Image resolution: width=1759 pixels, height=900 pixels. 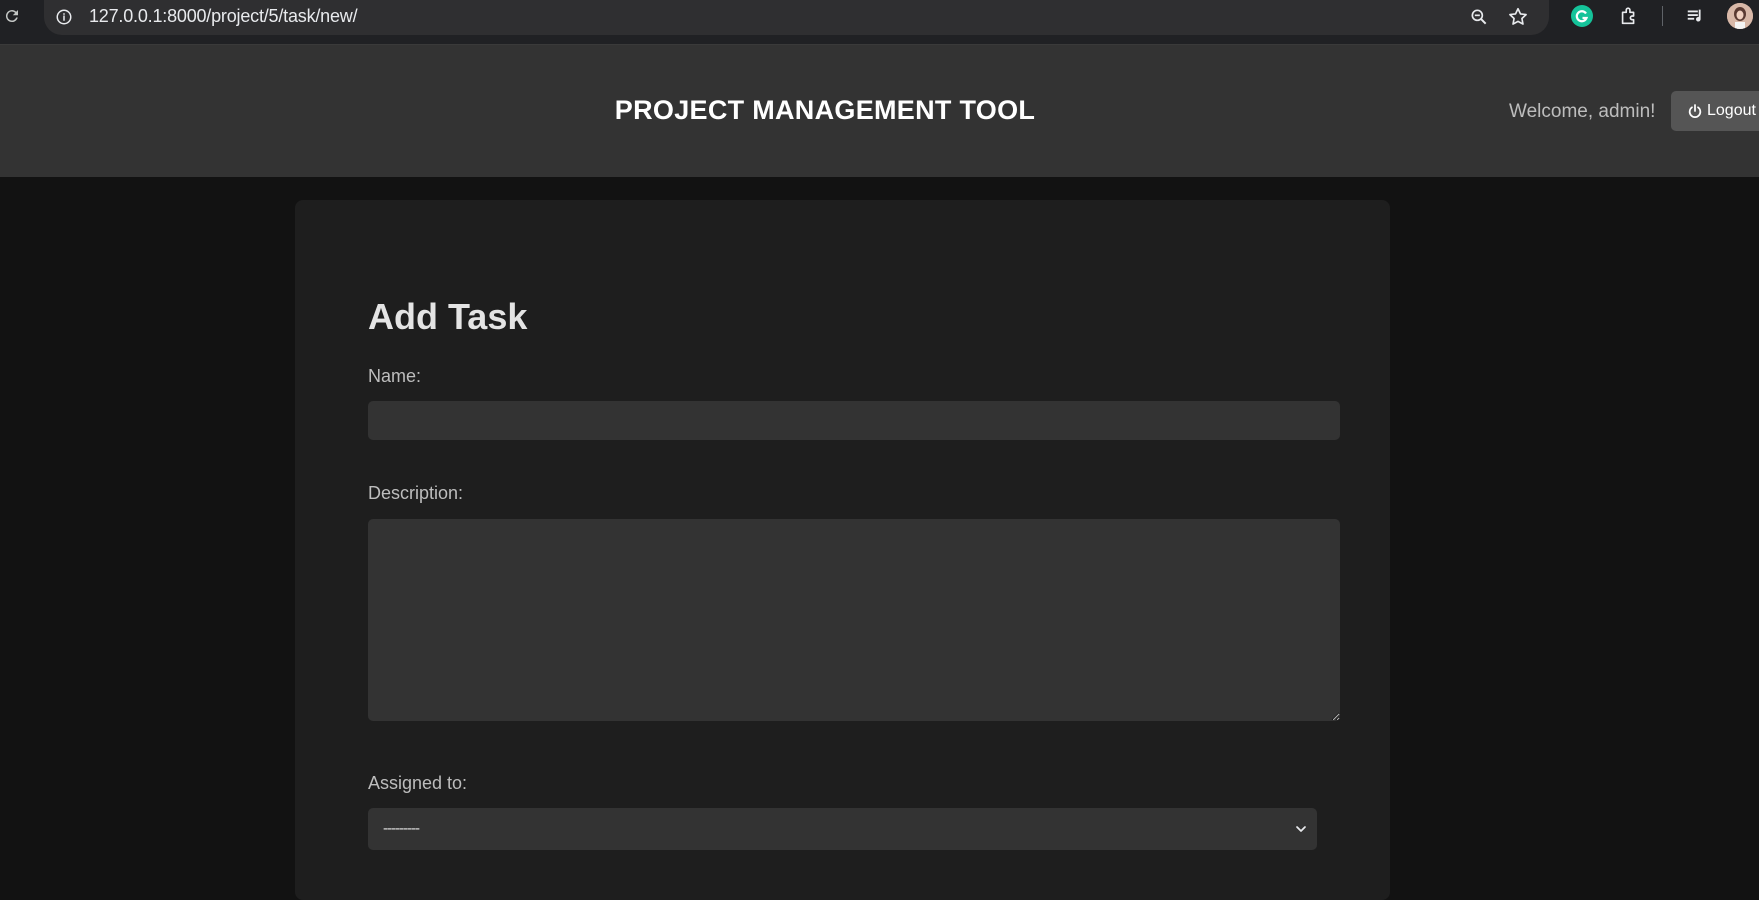 What do you see at coordinates (825, 110) in the screenshot?
I see `app-title: PROJECT MANAGEMENT TOOL` at bounding box center [825, 110].